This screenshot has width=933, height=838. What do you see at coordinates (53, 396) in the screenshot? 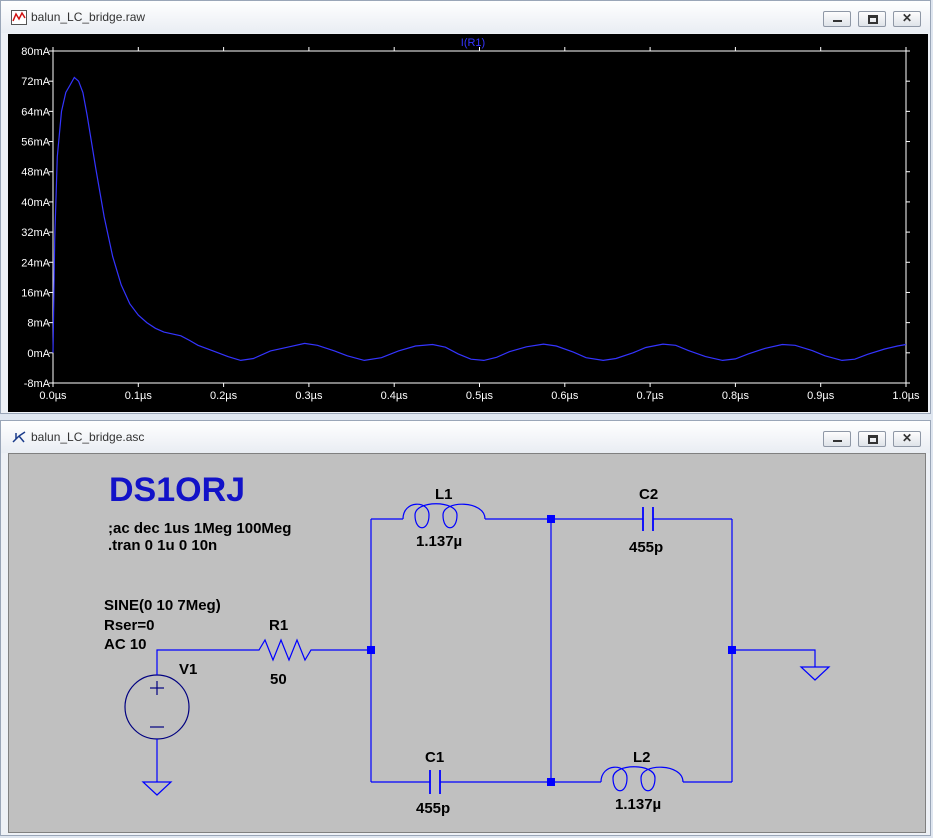
I see `x-tick-label: 0.0µs` at bounding box center [53, 396].